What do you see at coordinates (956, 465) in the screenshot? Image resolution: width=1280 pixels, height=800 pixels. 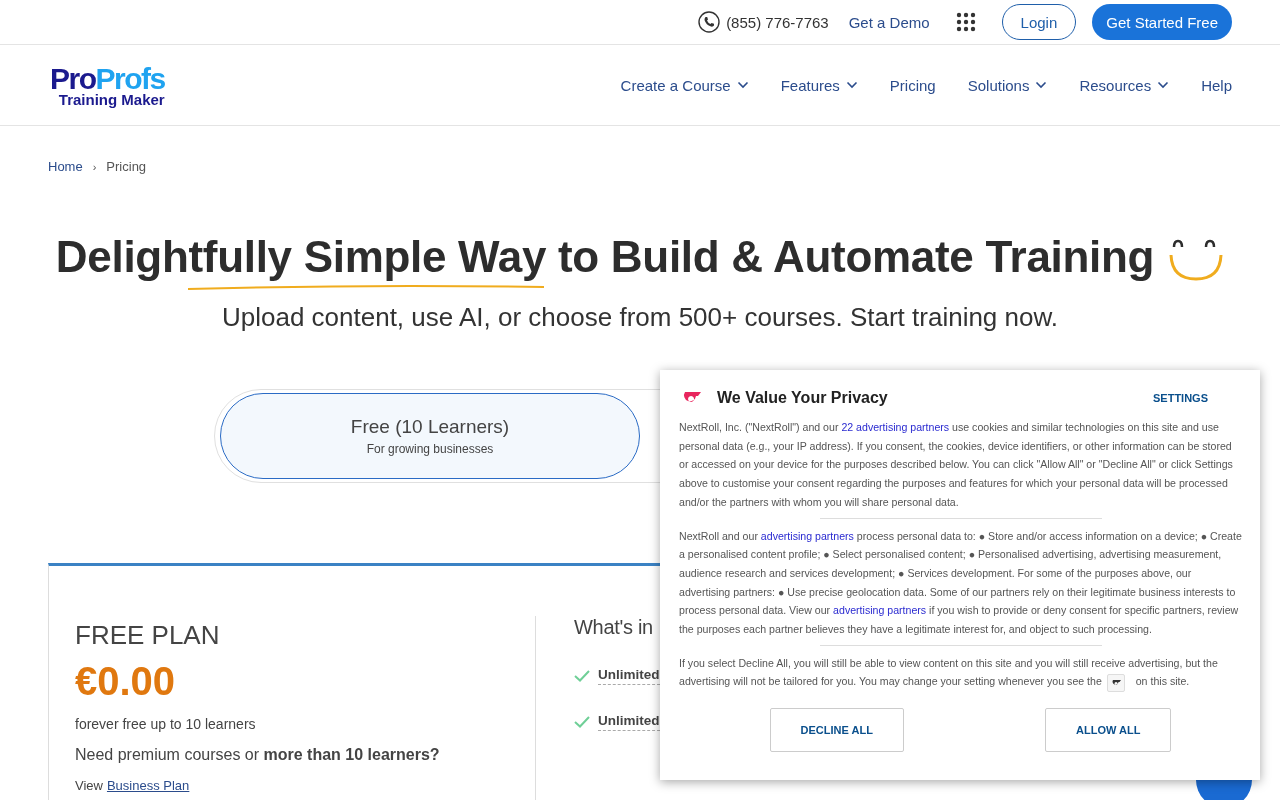 I see `consent-paragraph: NextRoll, Inc. ("NextRoll") and our 22 advertising partners use cookies and similar technologies on this site and use personal data (e.g., your IP address). If you consent, the cookies, device identifiers, or other information can be stored or accessed on your device for the purposes described below. You can click "Allow All" or "Decline All" or click Settings above to customise your consent regarding the purposes and features for which your personal data will be processed and/or the partners with whom you will share personal data.` at bounding box center [956, 465].